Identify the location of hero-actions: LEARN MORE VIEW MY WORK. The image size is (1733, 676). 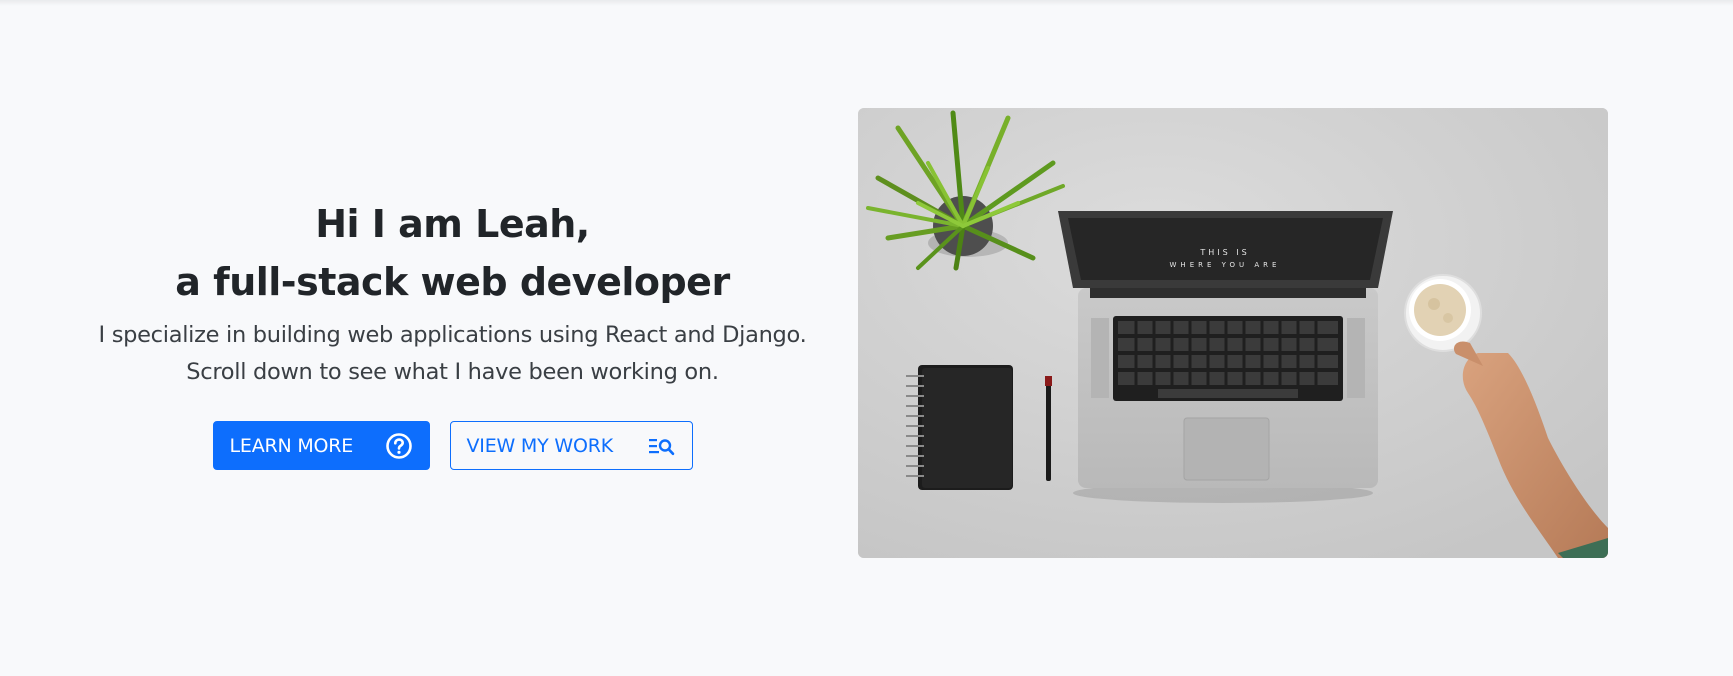
(452, 445).